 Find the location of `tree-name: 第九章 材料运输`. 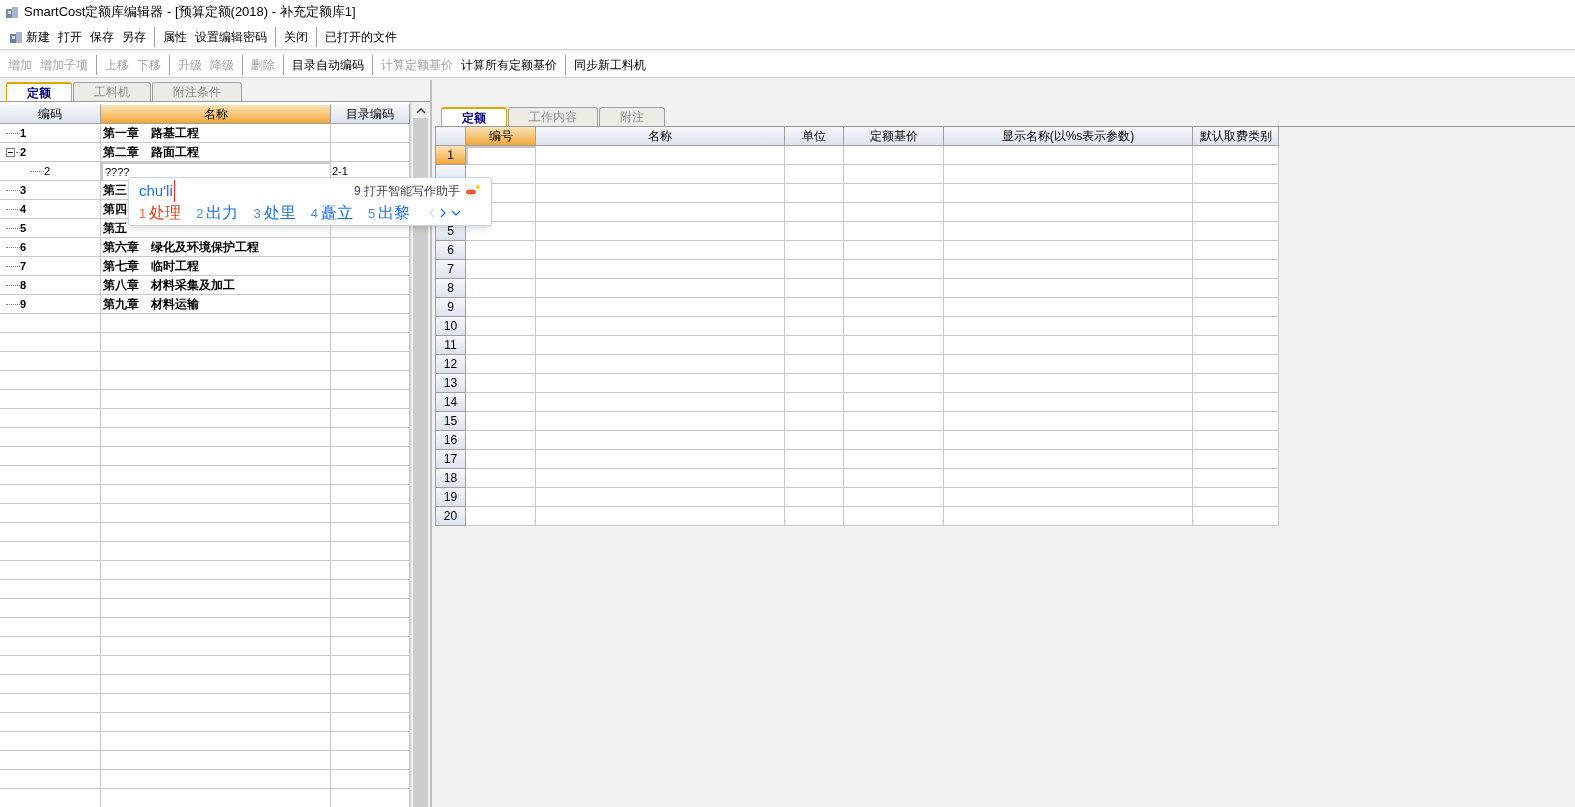

tree-name: 第九章 材料运输 is located at coordinates (151, 304).